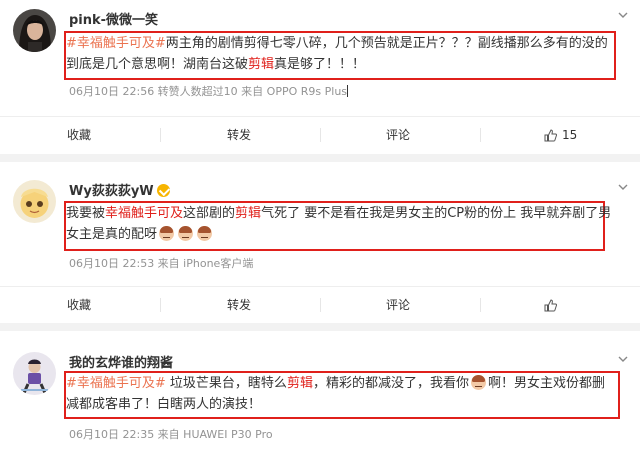 Image resolution: width=640 pixels, height=460 pixels. I want to click on action-bar: 收藏 转发 评论 15, so click(320, 134).